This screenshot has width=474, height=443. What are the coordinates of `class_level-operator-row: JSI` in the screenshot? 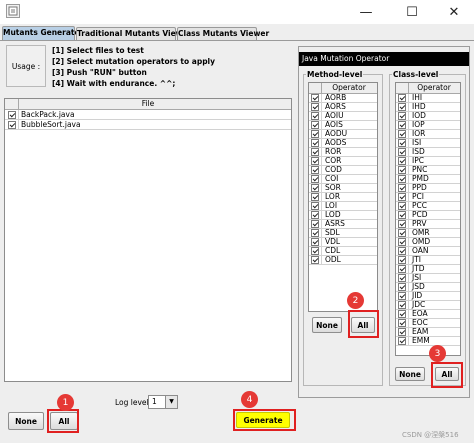 It's located at (428, 278).